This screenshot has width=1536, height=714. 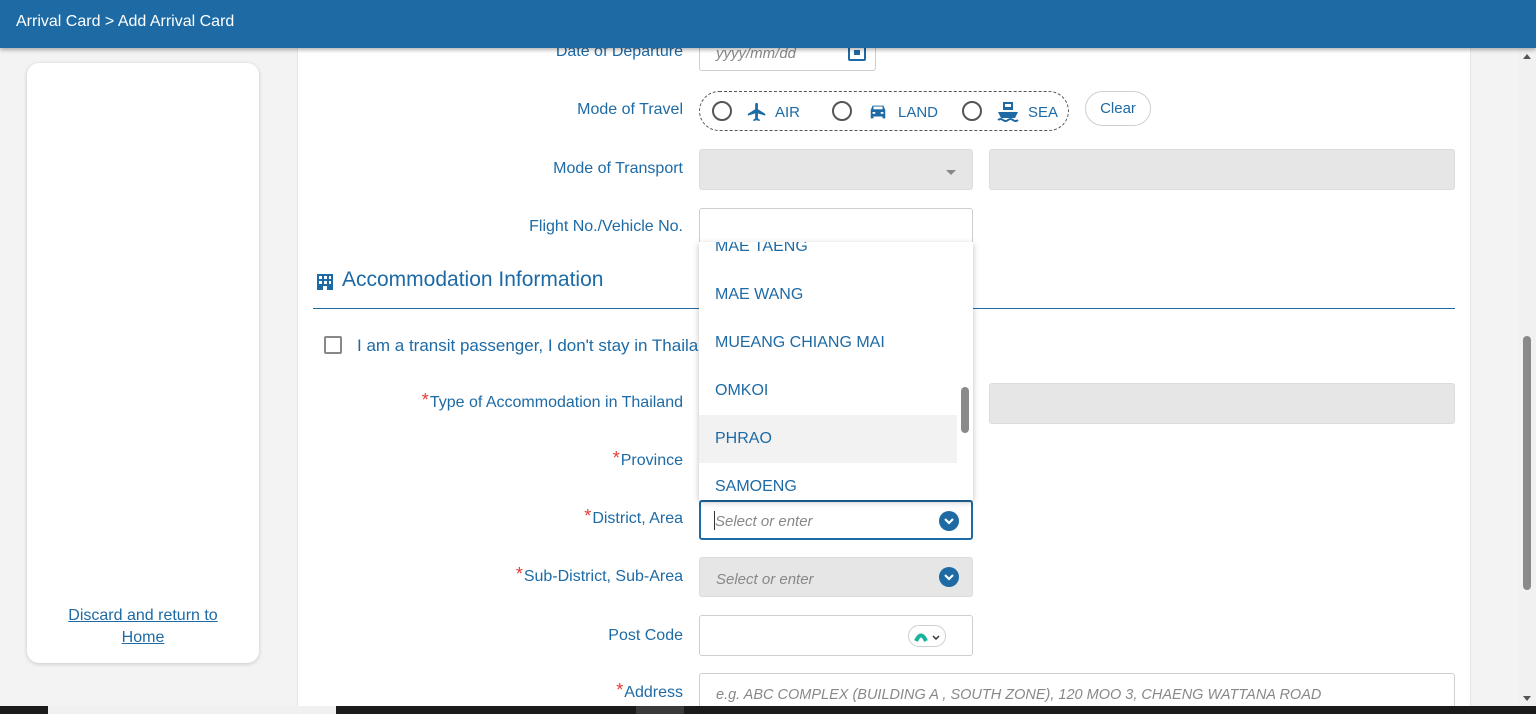 What do you see at coordinates (606, 226) in the screenshot?
I see `flight-no-label: Flight No./Vehicle No.` at bounding box center [606, 226].